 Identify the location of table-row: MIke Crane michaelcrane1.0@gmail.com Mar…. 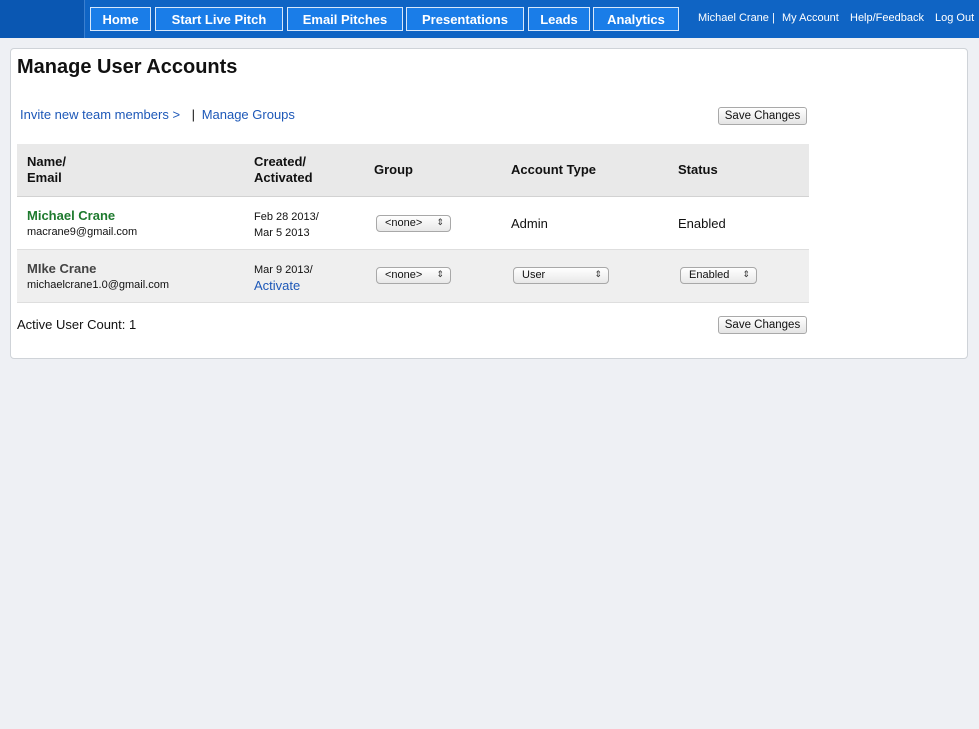
(413, 276).